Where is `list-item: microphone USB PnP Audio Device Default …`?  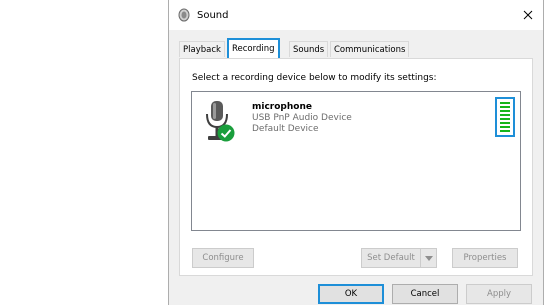 list-item: microphone USB PnP Audio Device Default … is located at coordinates (356, 122).